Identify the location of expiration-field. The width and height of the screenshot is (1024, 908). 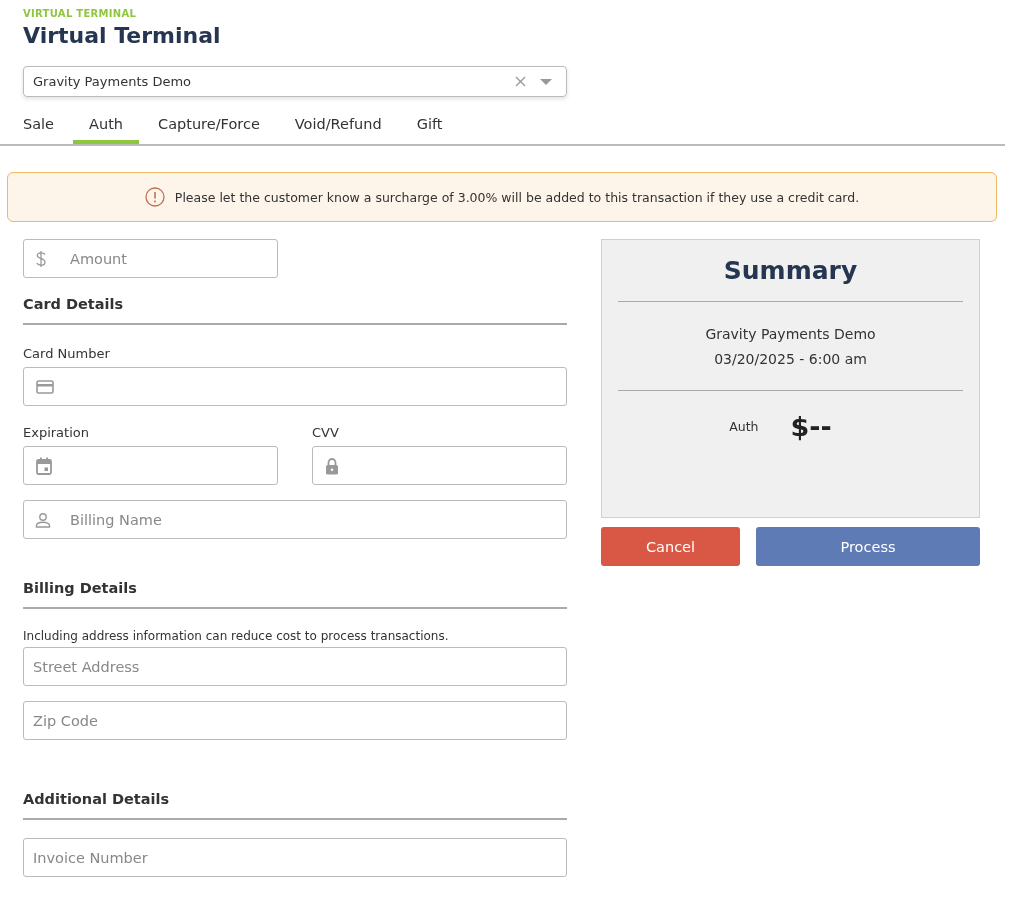
(150, 465).